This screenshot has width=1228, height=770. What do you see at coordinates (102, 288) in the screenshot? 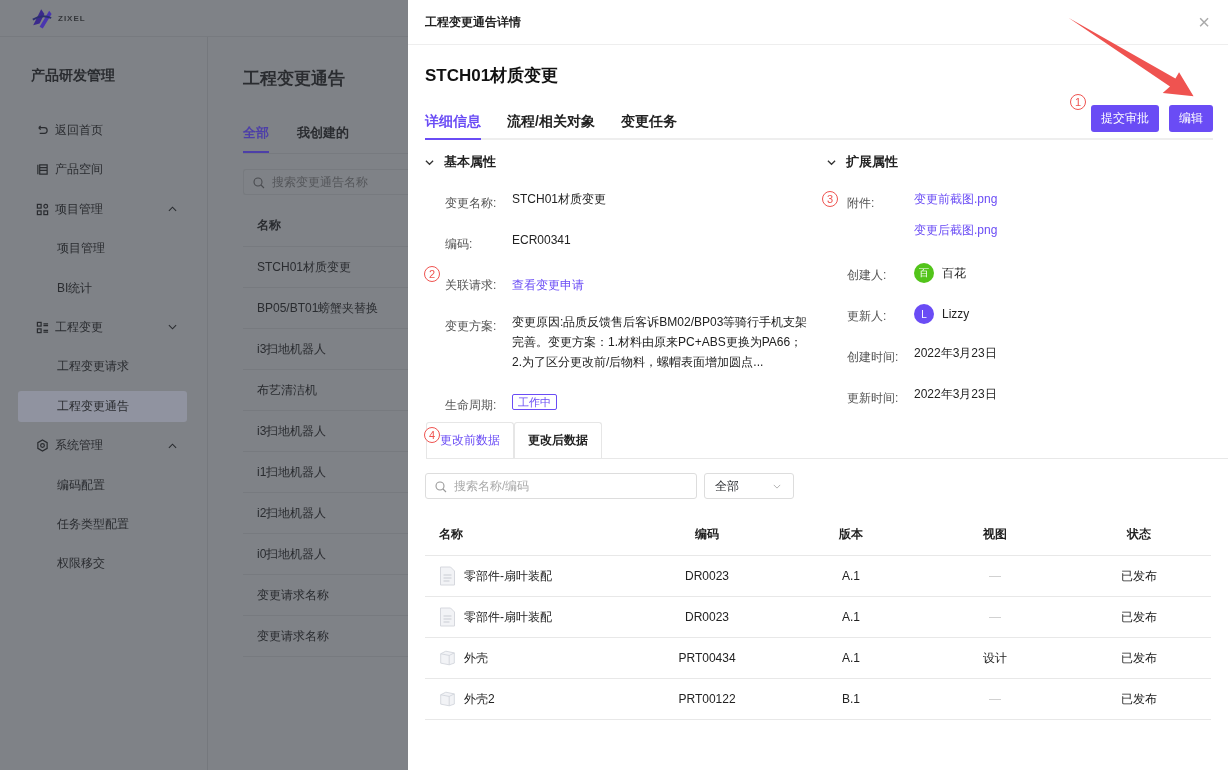
I see `sidebar-item: BI统计` at bounding box center [102, 288].